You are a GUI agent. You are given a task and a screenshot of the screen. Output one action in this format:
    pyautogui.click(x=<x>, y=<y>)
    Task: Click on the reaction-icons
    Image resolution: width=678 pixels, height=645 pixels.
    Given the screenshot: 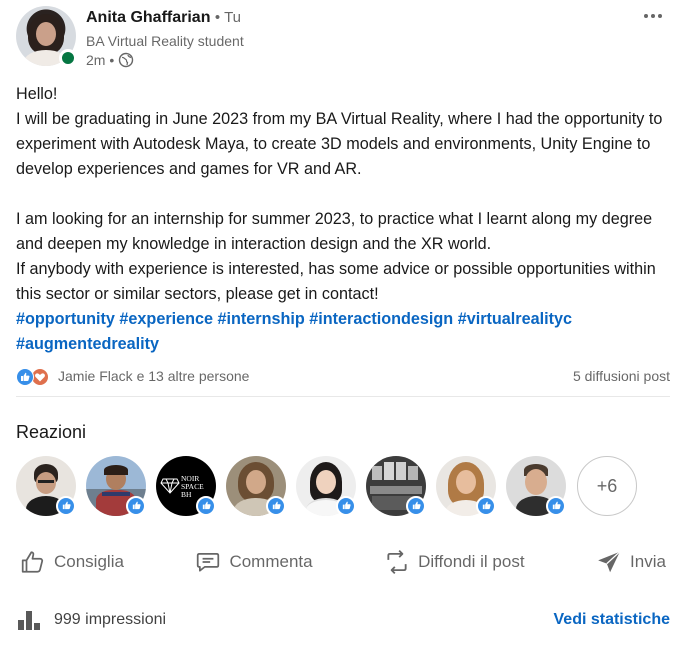 What is the action you would take?
    pyautogui.click(x=34, y=376)
    